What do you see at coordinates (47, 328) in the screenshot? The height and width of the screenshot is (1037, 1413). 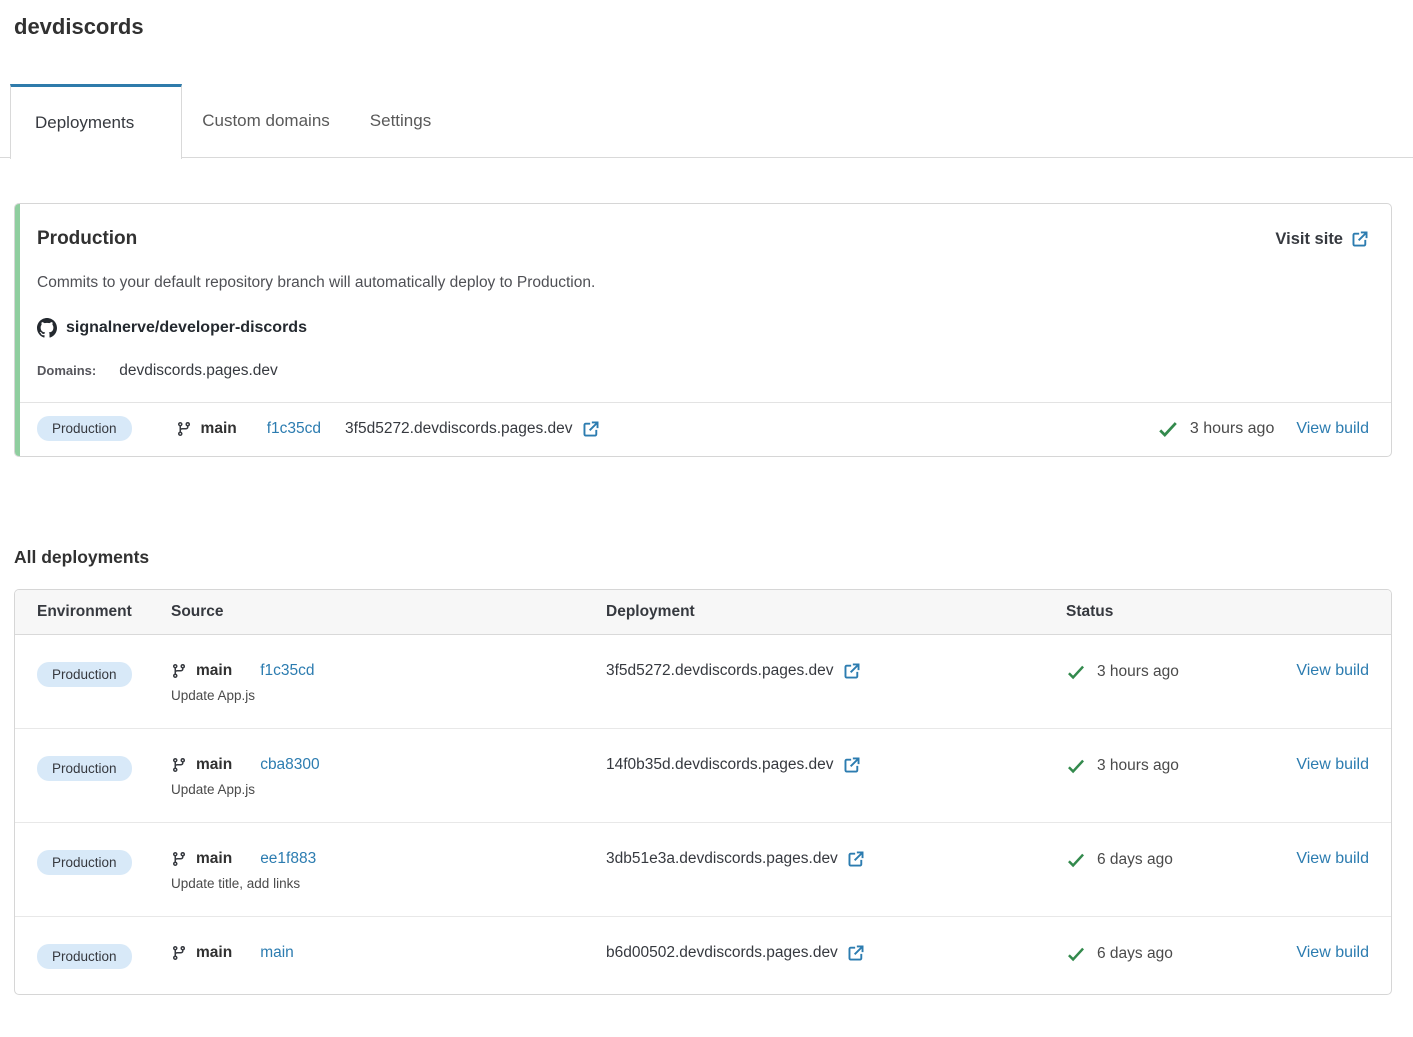 I see `github-icon` at bounding box center [47, 328].